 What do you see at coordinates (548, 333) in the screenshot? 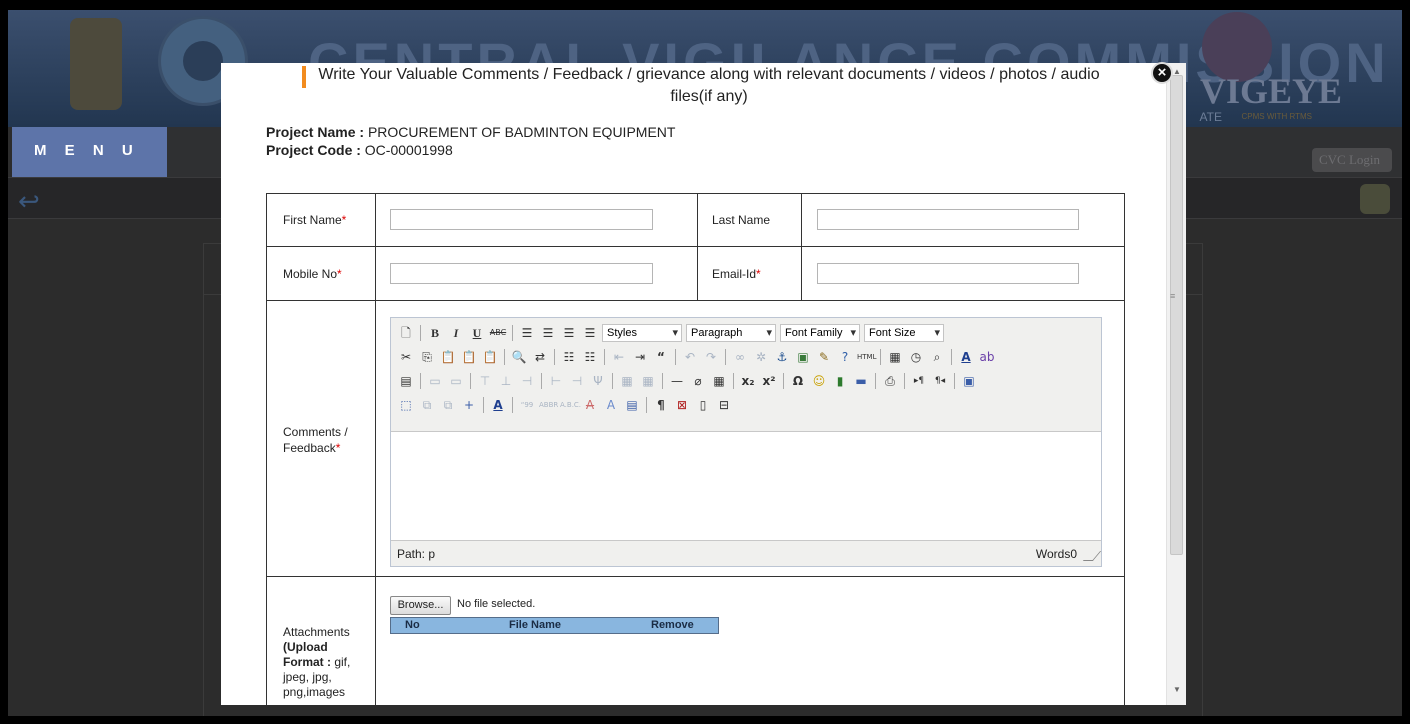
I see `align-center-icon: ☰` at bounding box center [548, 333].